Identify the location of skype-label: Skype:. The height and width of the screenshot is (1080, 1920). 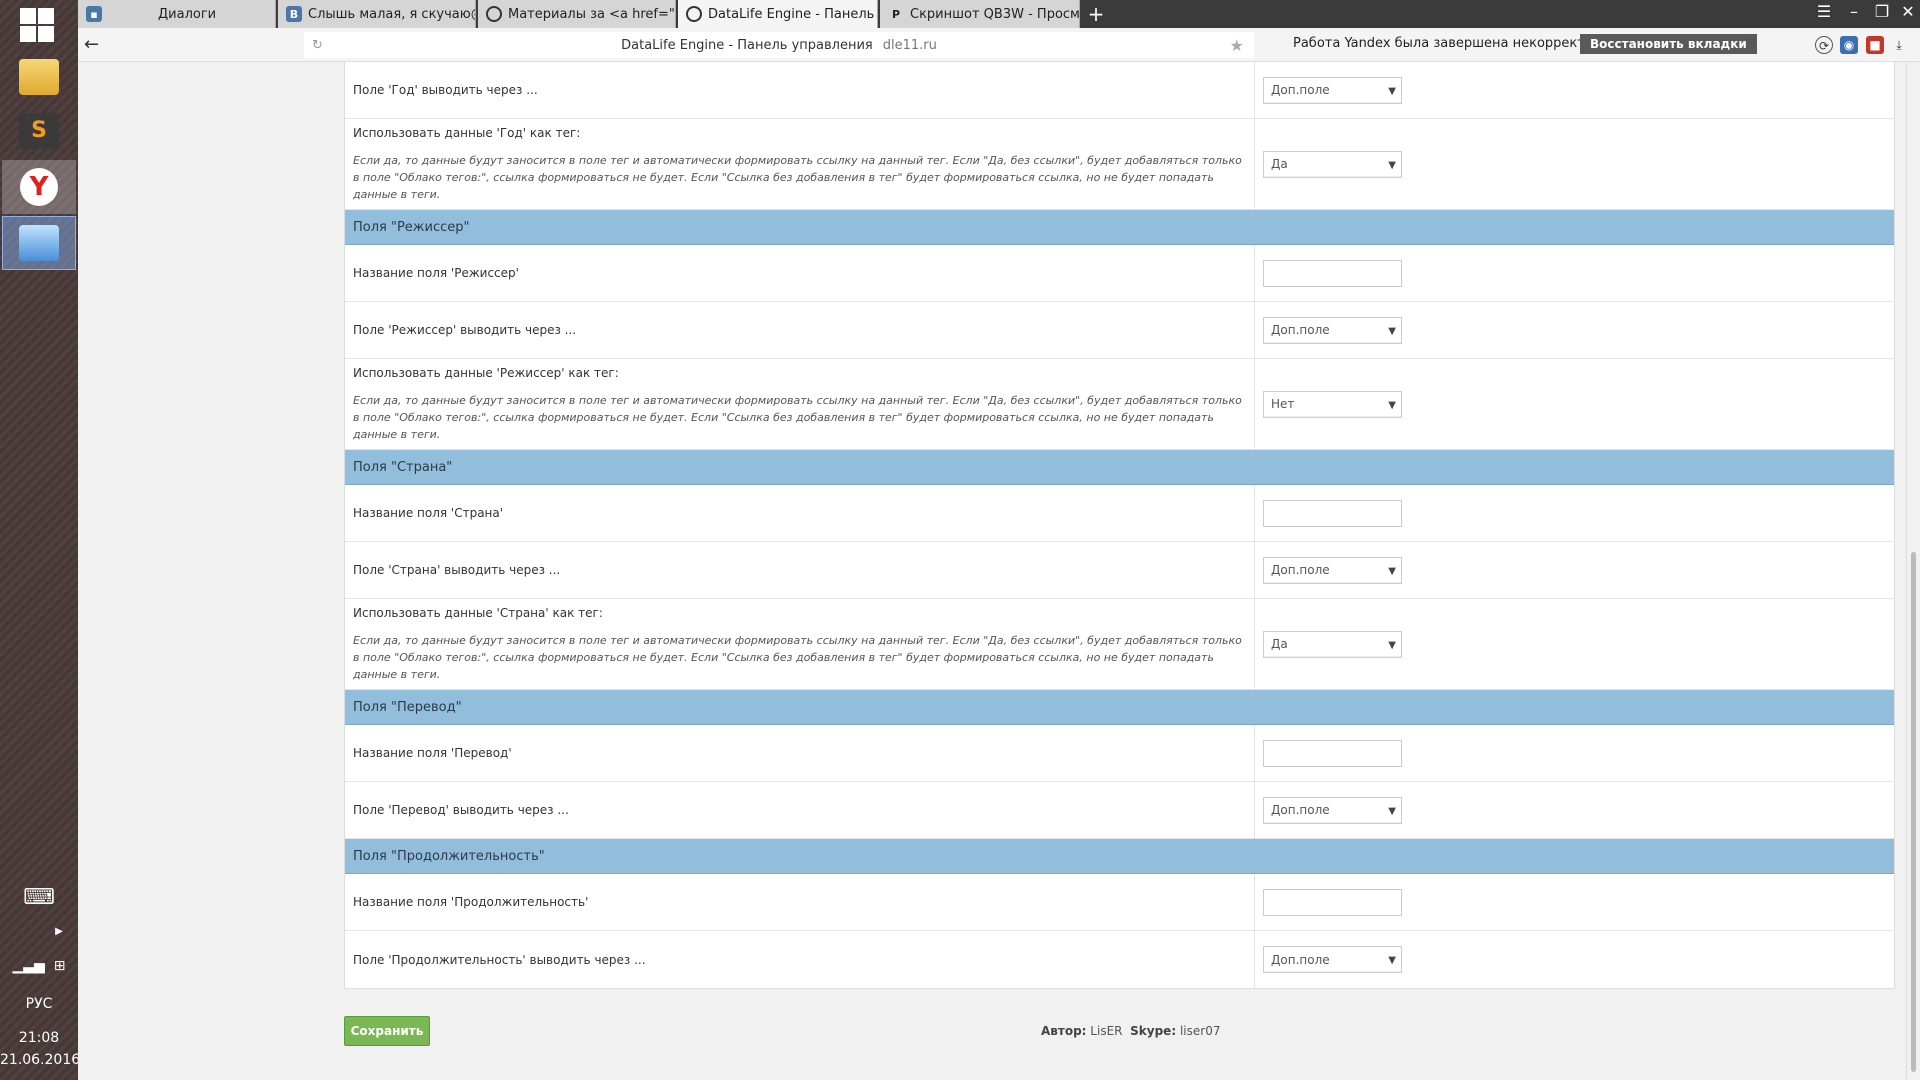
(1153, 1031).